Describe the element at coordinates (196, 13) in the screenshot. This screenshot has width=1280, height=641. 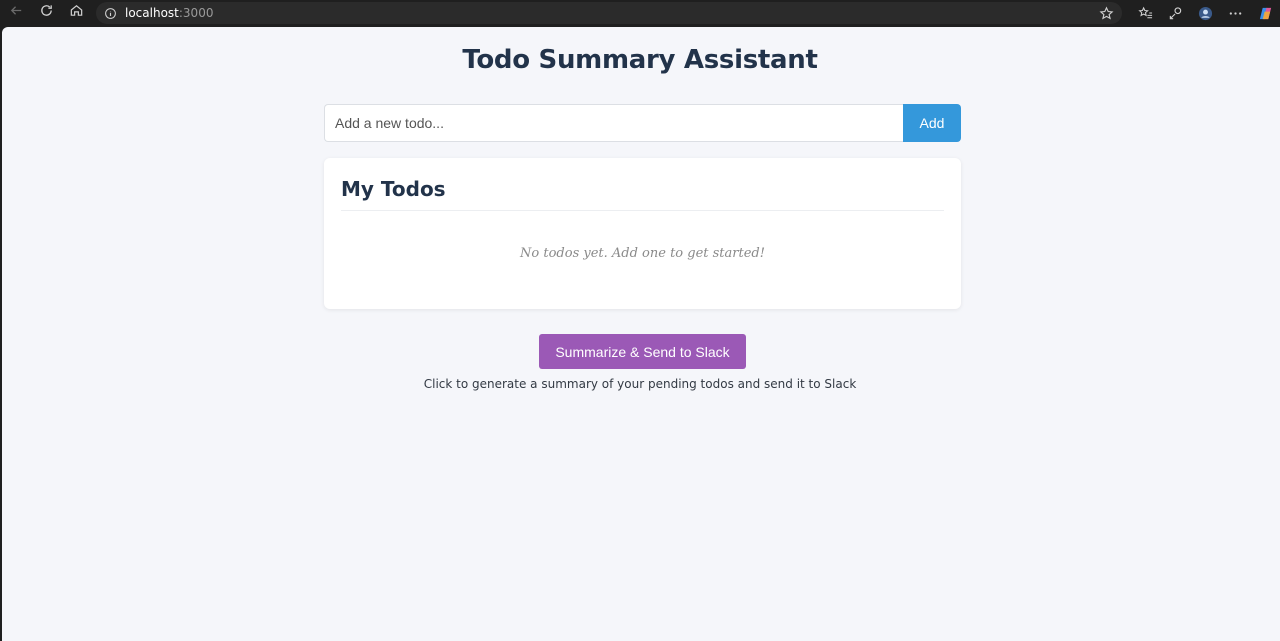
I see `url-port: :3000` at that location.